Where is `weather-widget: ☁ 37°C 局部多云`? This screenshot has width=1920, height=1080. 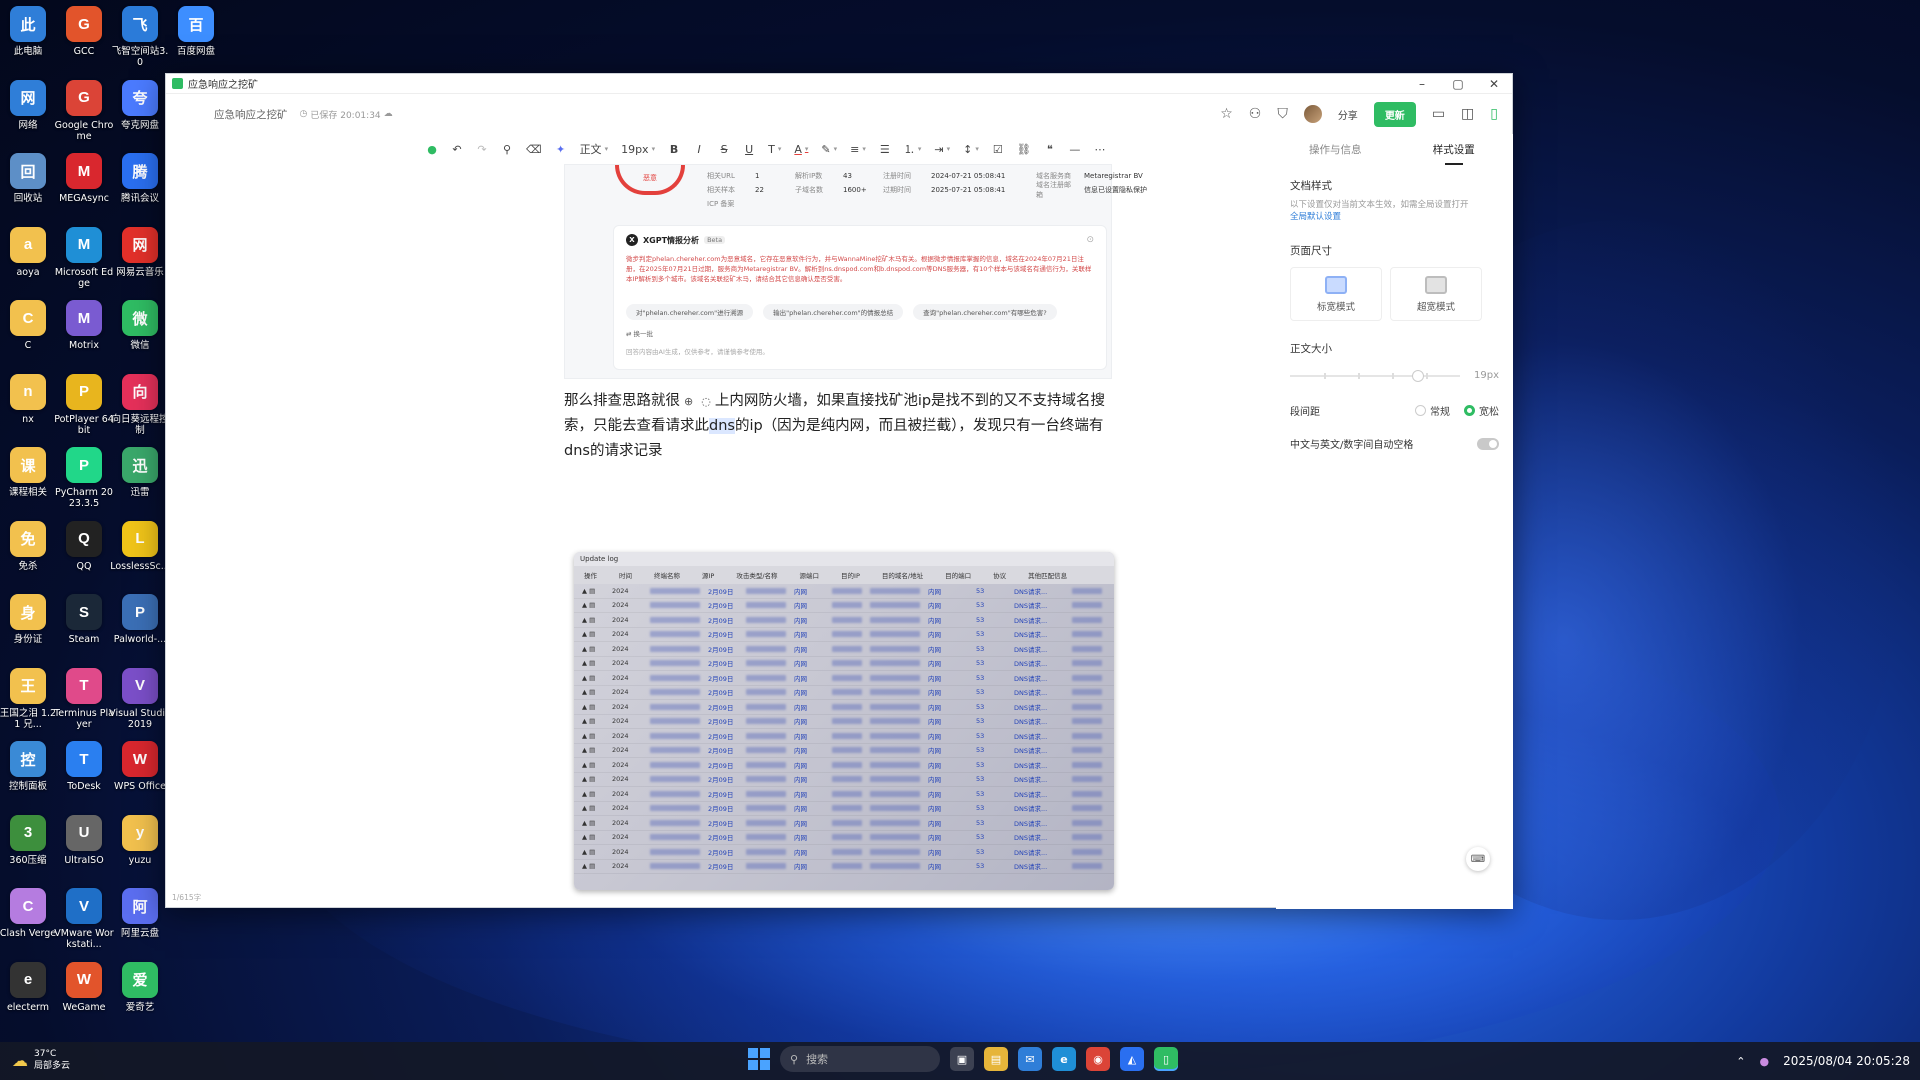
weather-widget: ☁ 37°C 局部多云 is located at coordinates (41, 1060).